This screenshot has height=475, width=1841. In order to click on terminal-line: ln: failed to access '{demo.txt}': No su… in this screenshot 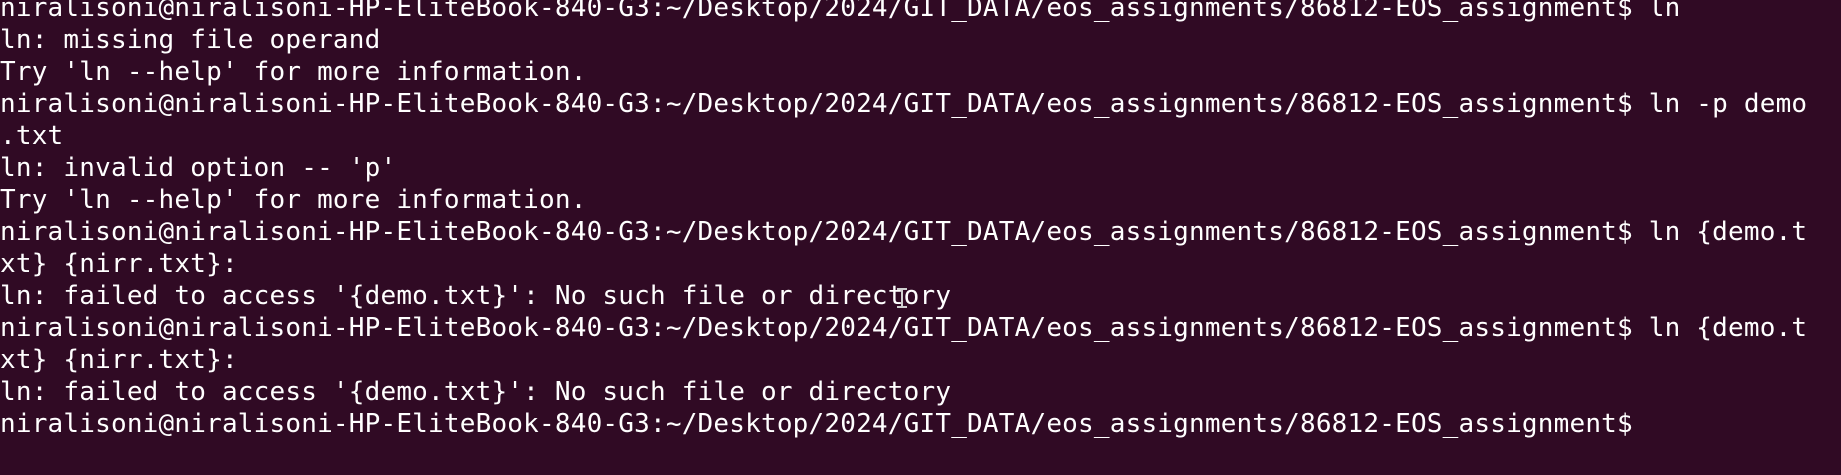, I will do `click(476, 392)`.